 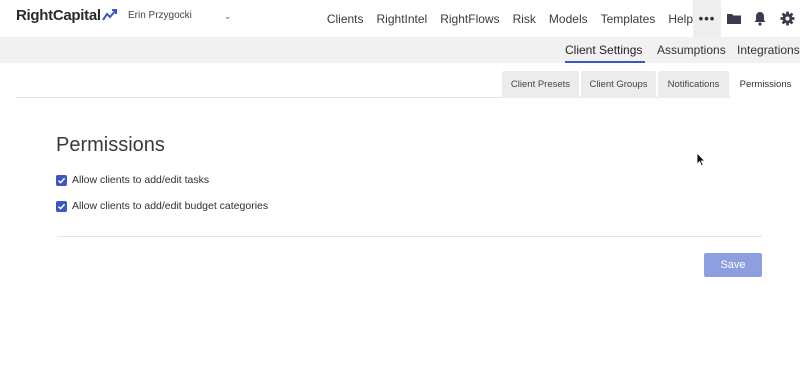 What do you see at coordinates (628, 19) in the screenshot?
I see `nav-templates: Templates` at bounding box center [628, 19].